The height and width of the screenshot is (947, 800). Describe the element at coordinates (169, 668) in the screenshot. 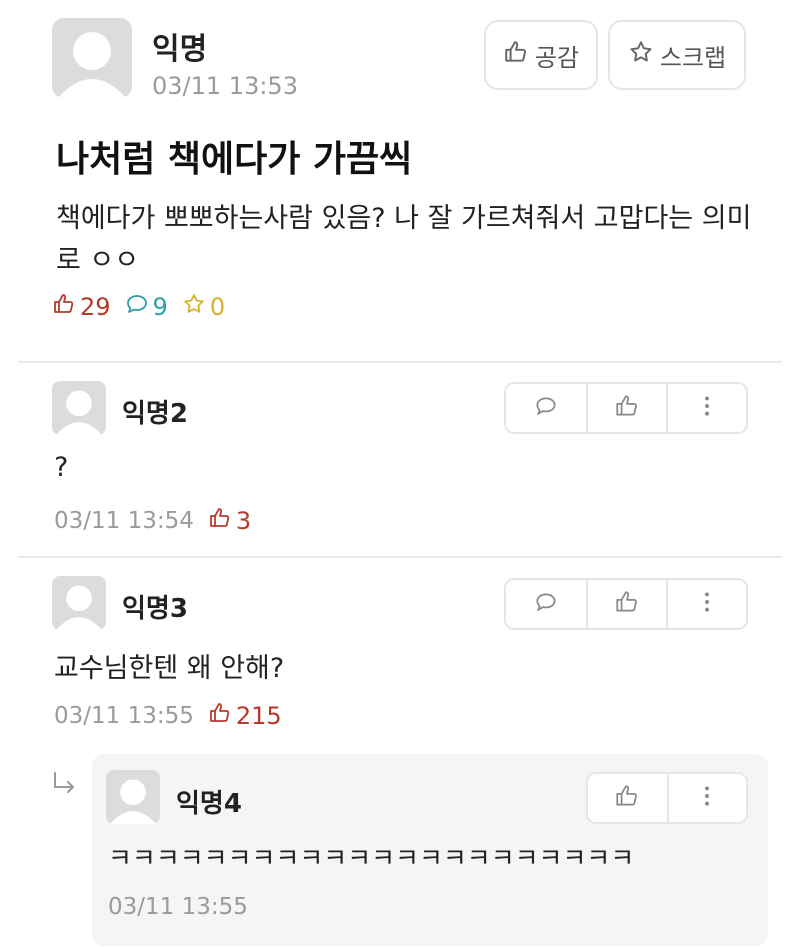

I see `comment-text: 교수님한텐 왜 안해?` at that location.